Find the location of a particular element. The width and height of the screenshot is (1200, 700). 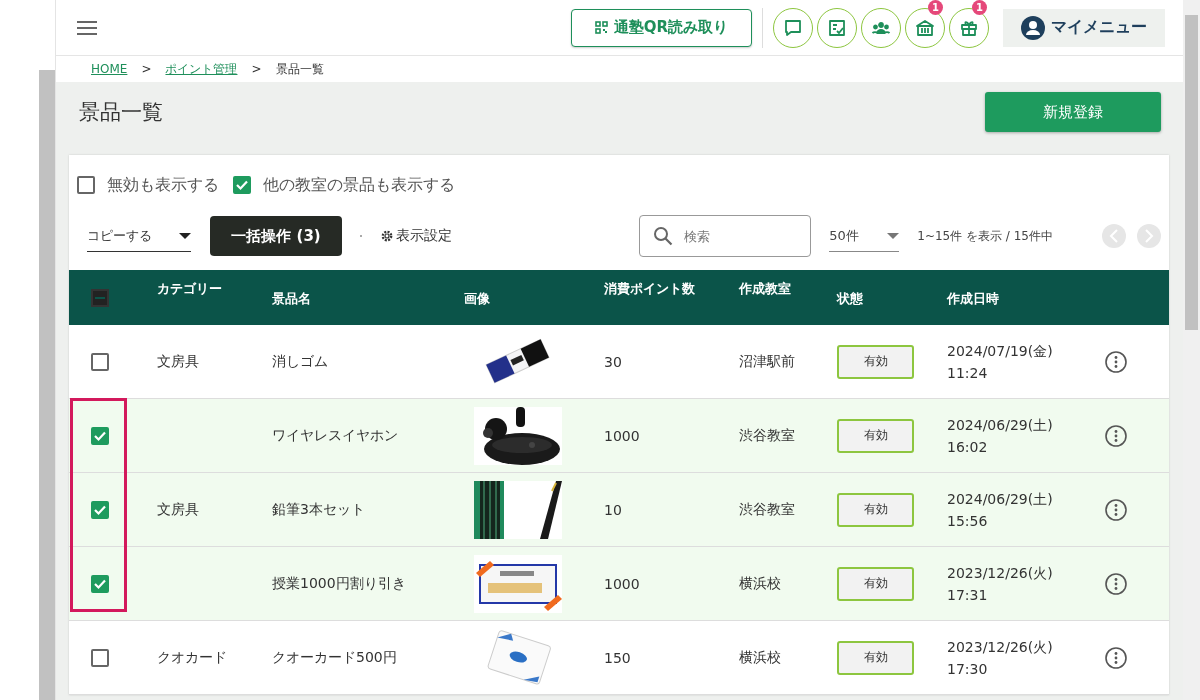

my-menu-button: マイメニュー is located at coordinates (1084, 27).